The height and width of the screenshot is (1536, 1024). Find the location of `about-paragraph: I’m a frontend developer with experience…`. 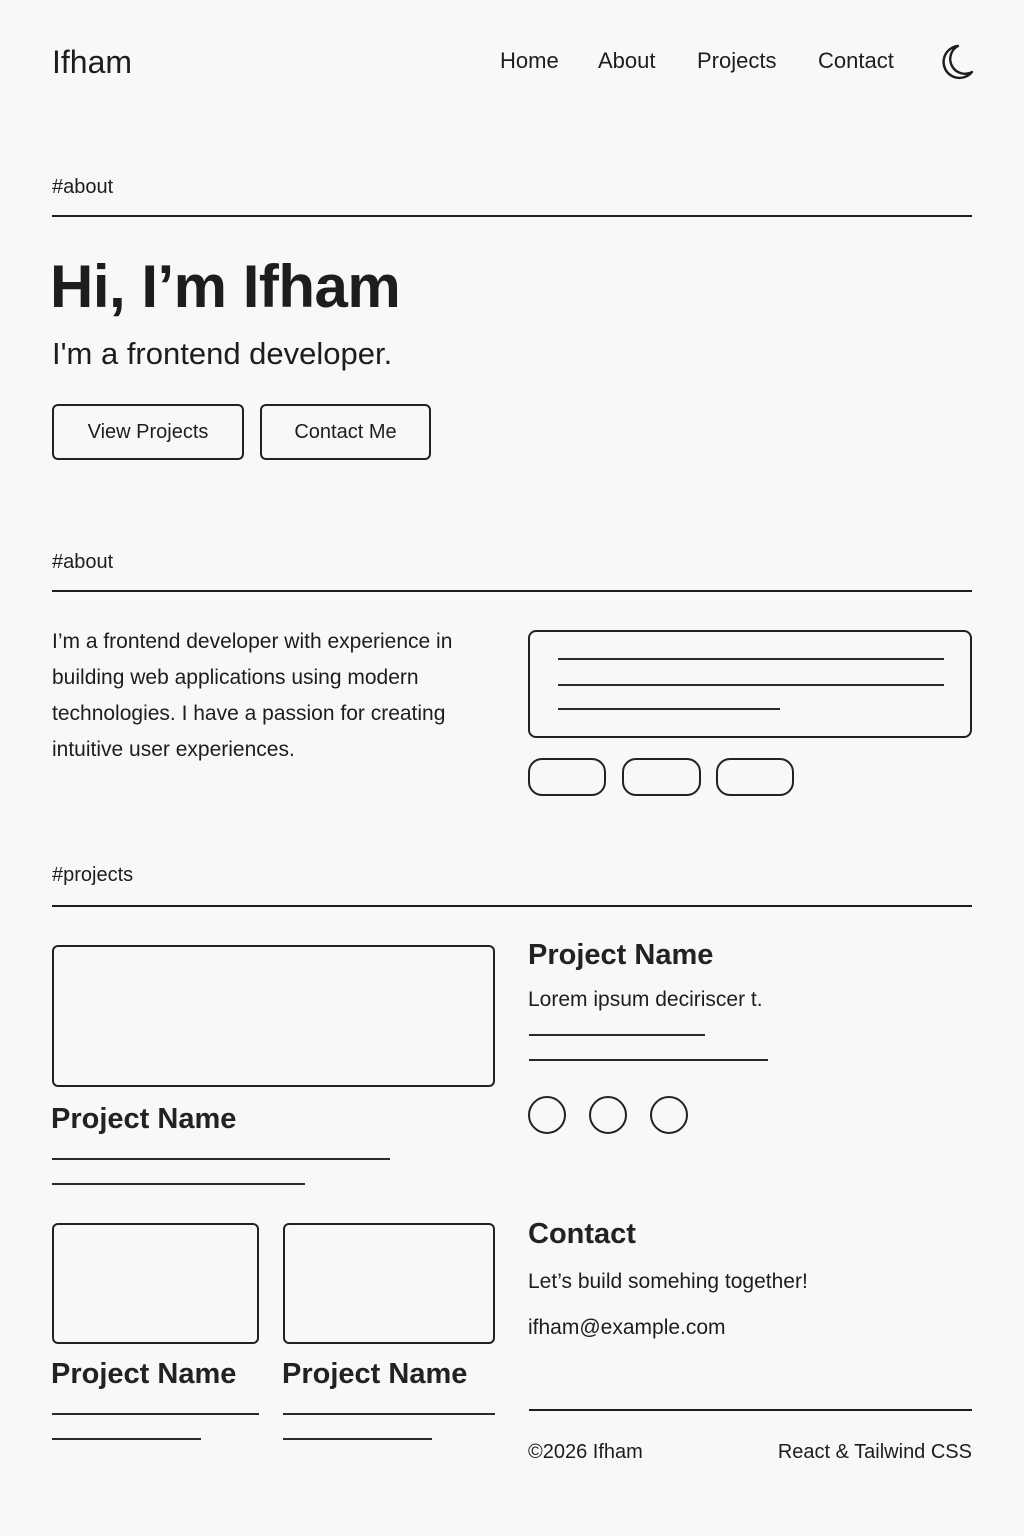

about-paragraph: I’m a frontend developer with experience… is located at coordinates (252, 695).